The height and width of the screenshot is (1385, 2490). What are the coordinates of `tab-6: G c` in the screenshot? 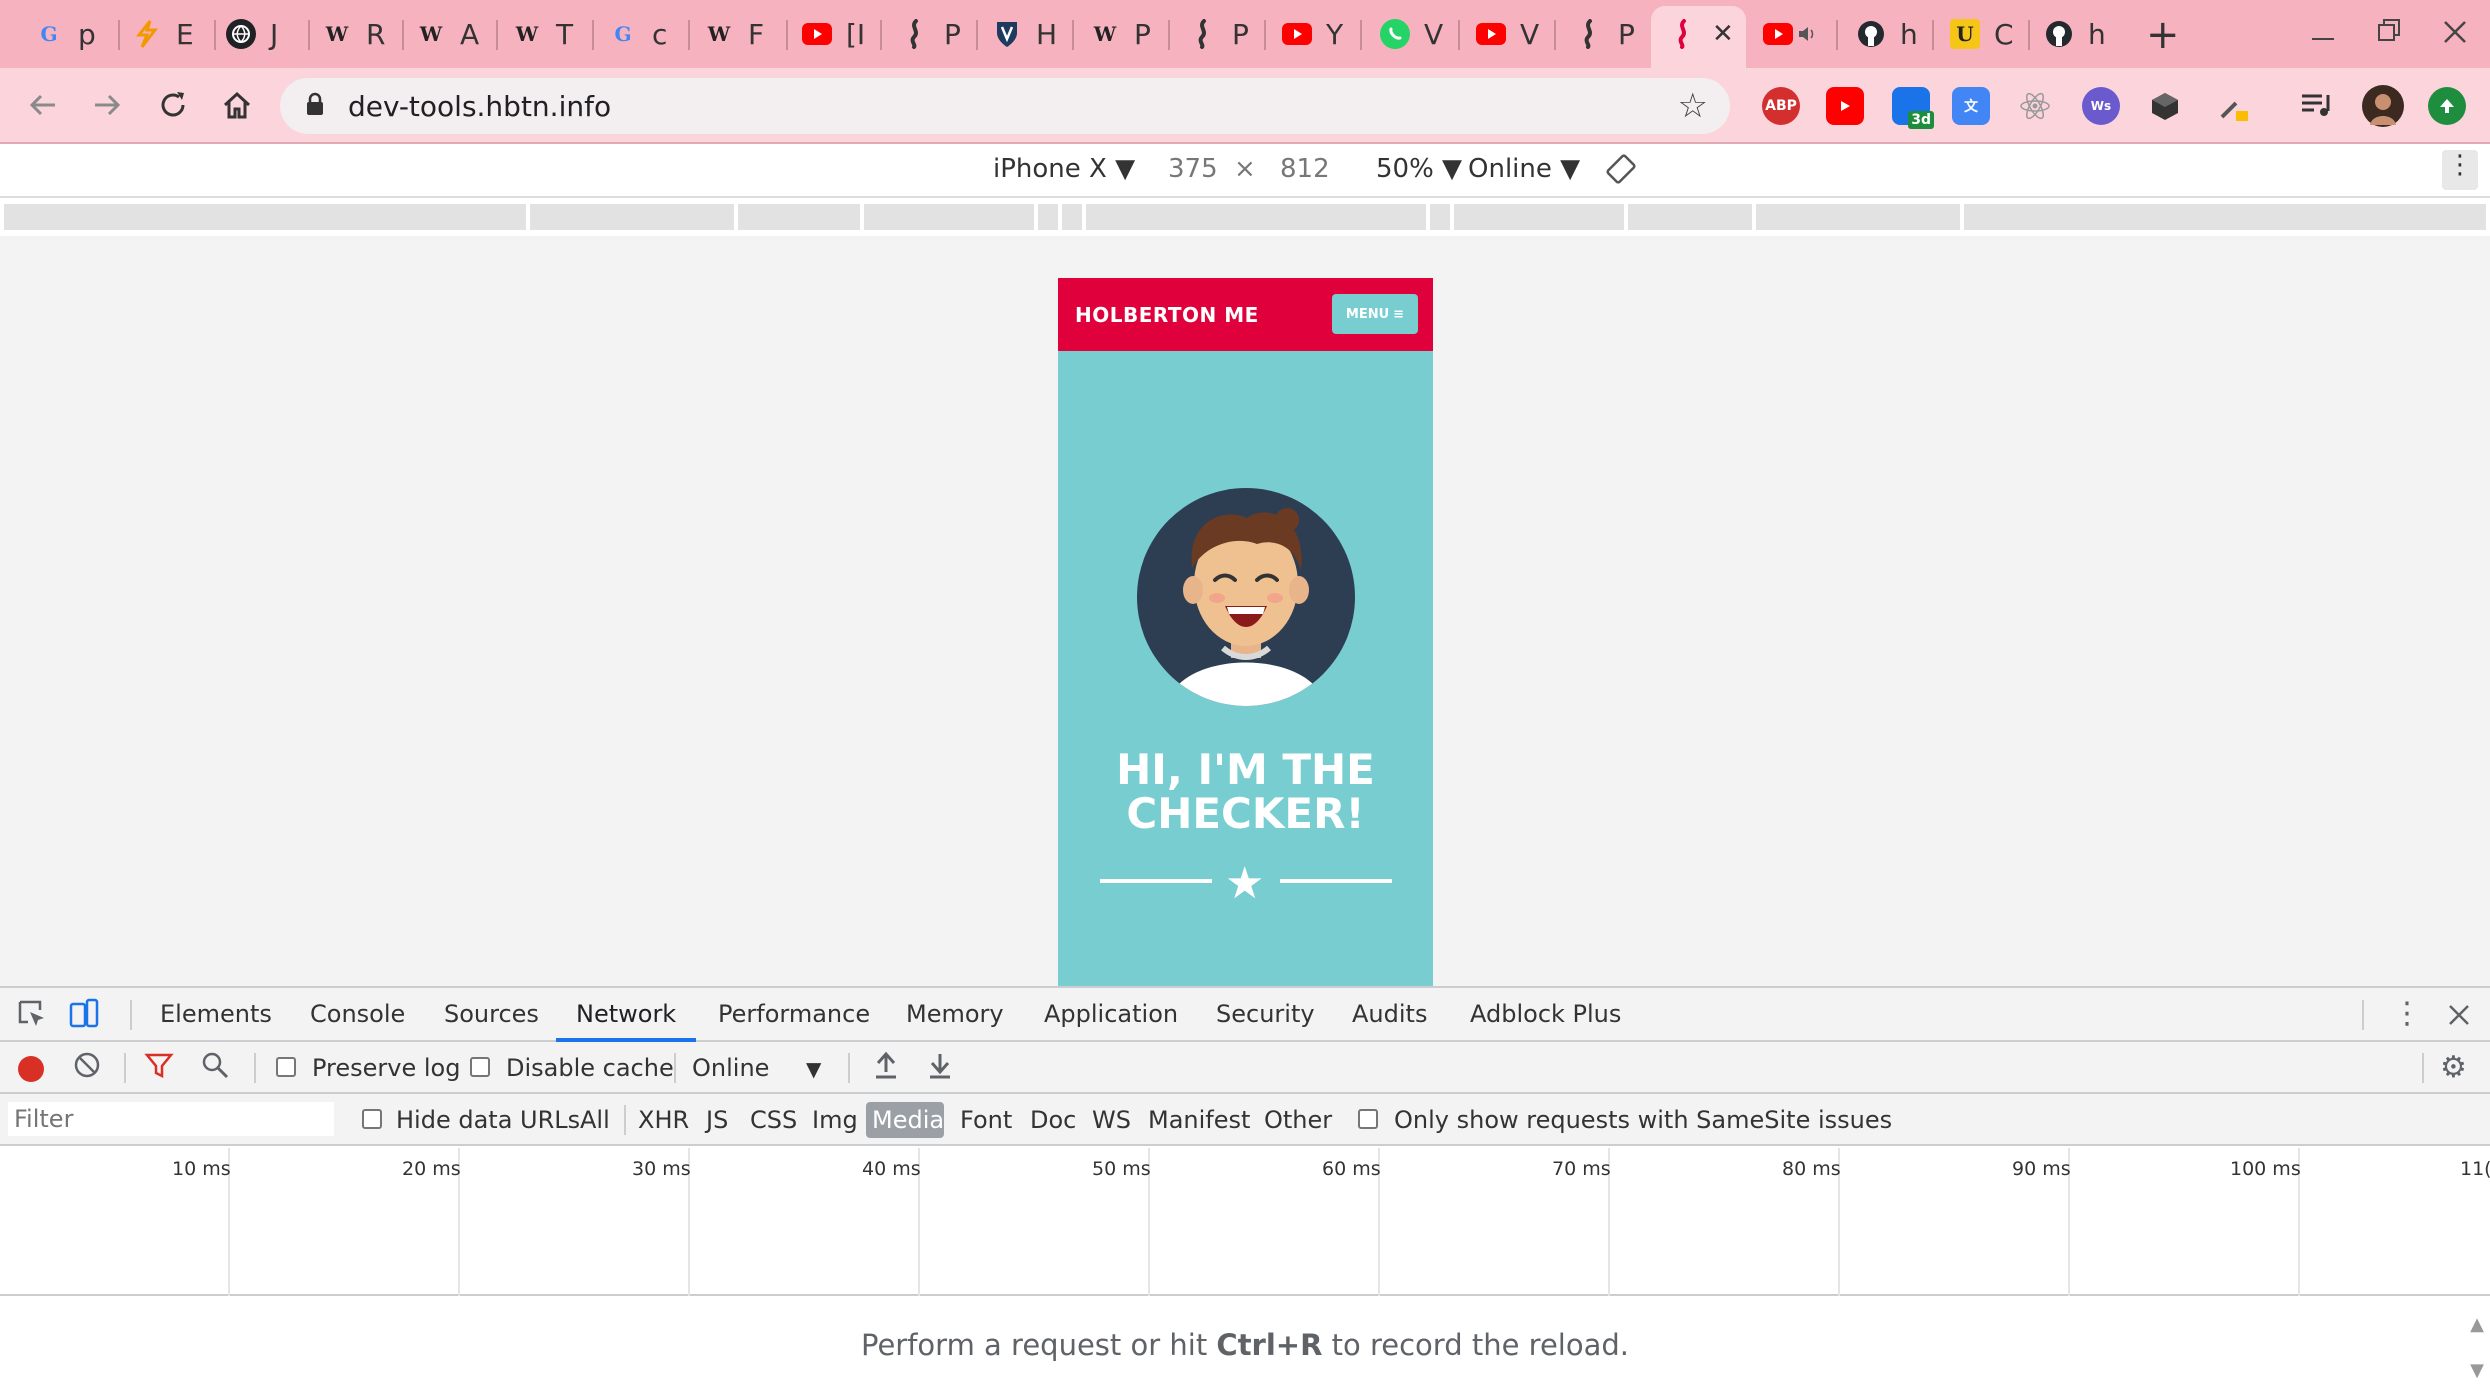 It's located at (635, 34).